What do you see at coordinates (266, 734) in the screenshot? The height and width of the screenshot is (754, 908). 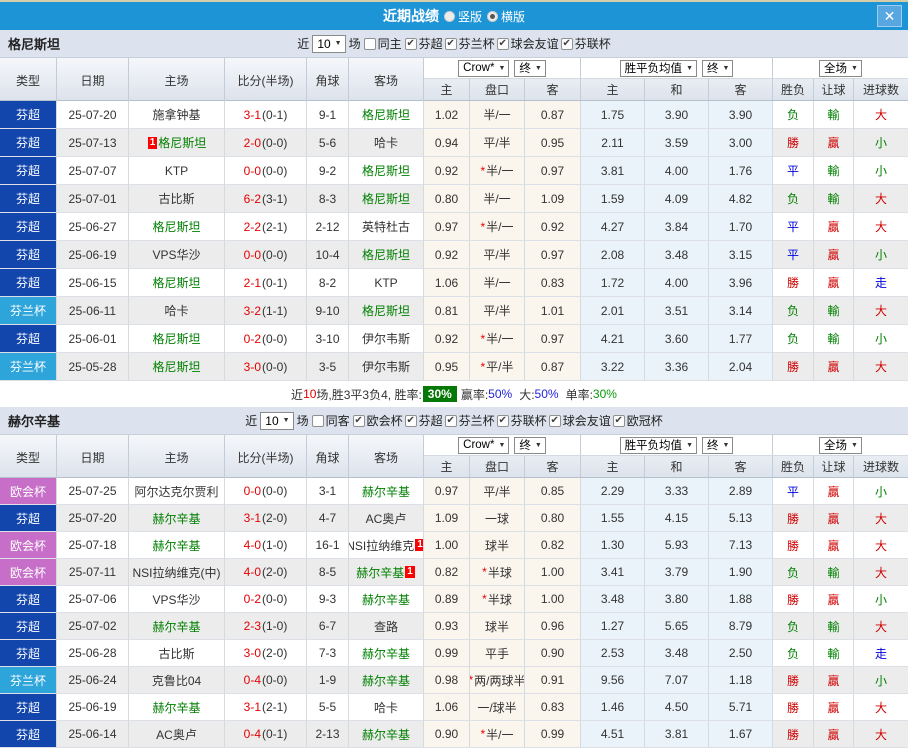 I see `score: 0-4 (0-1)` at bounding box center [266, 734].